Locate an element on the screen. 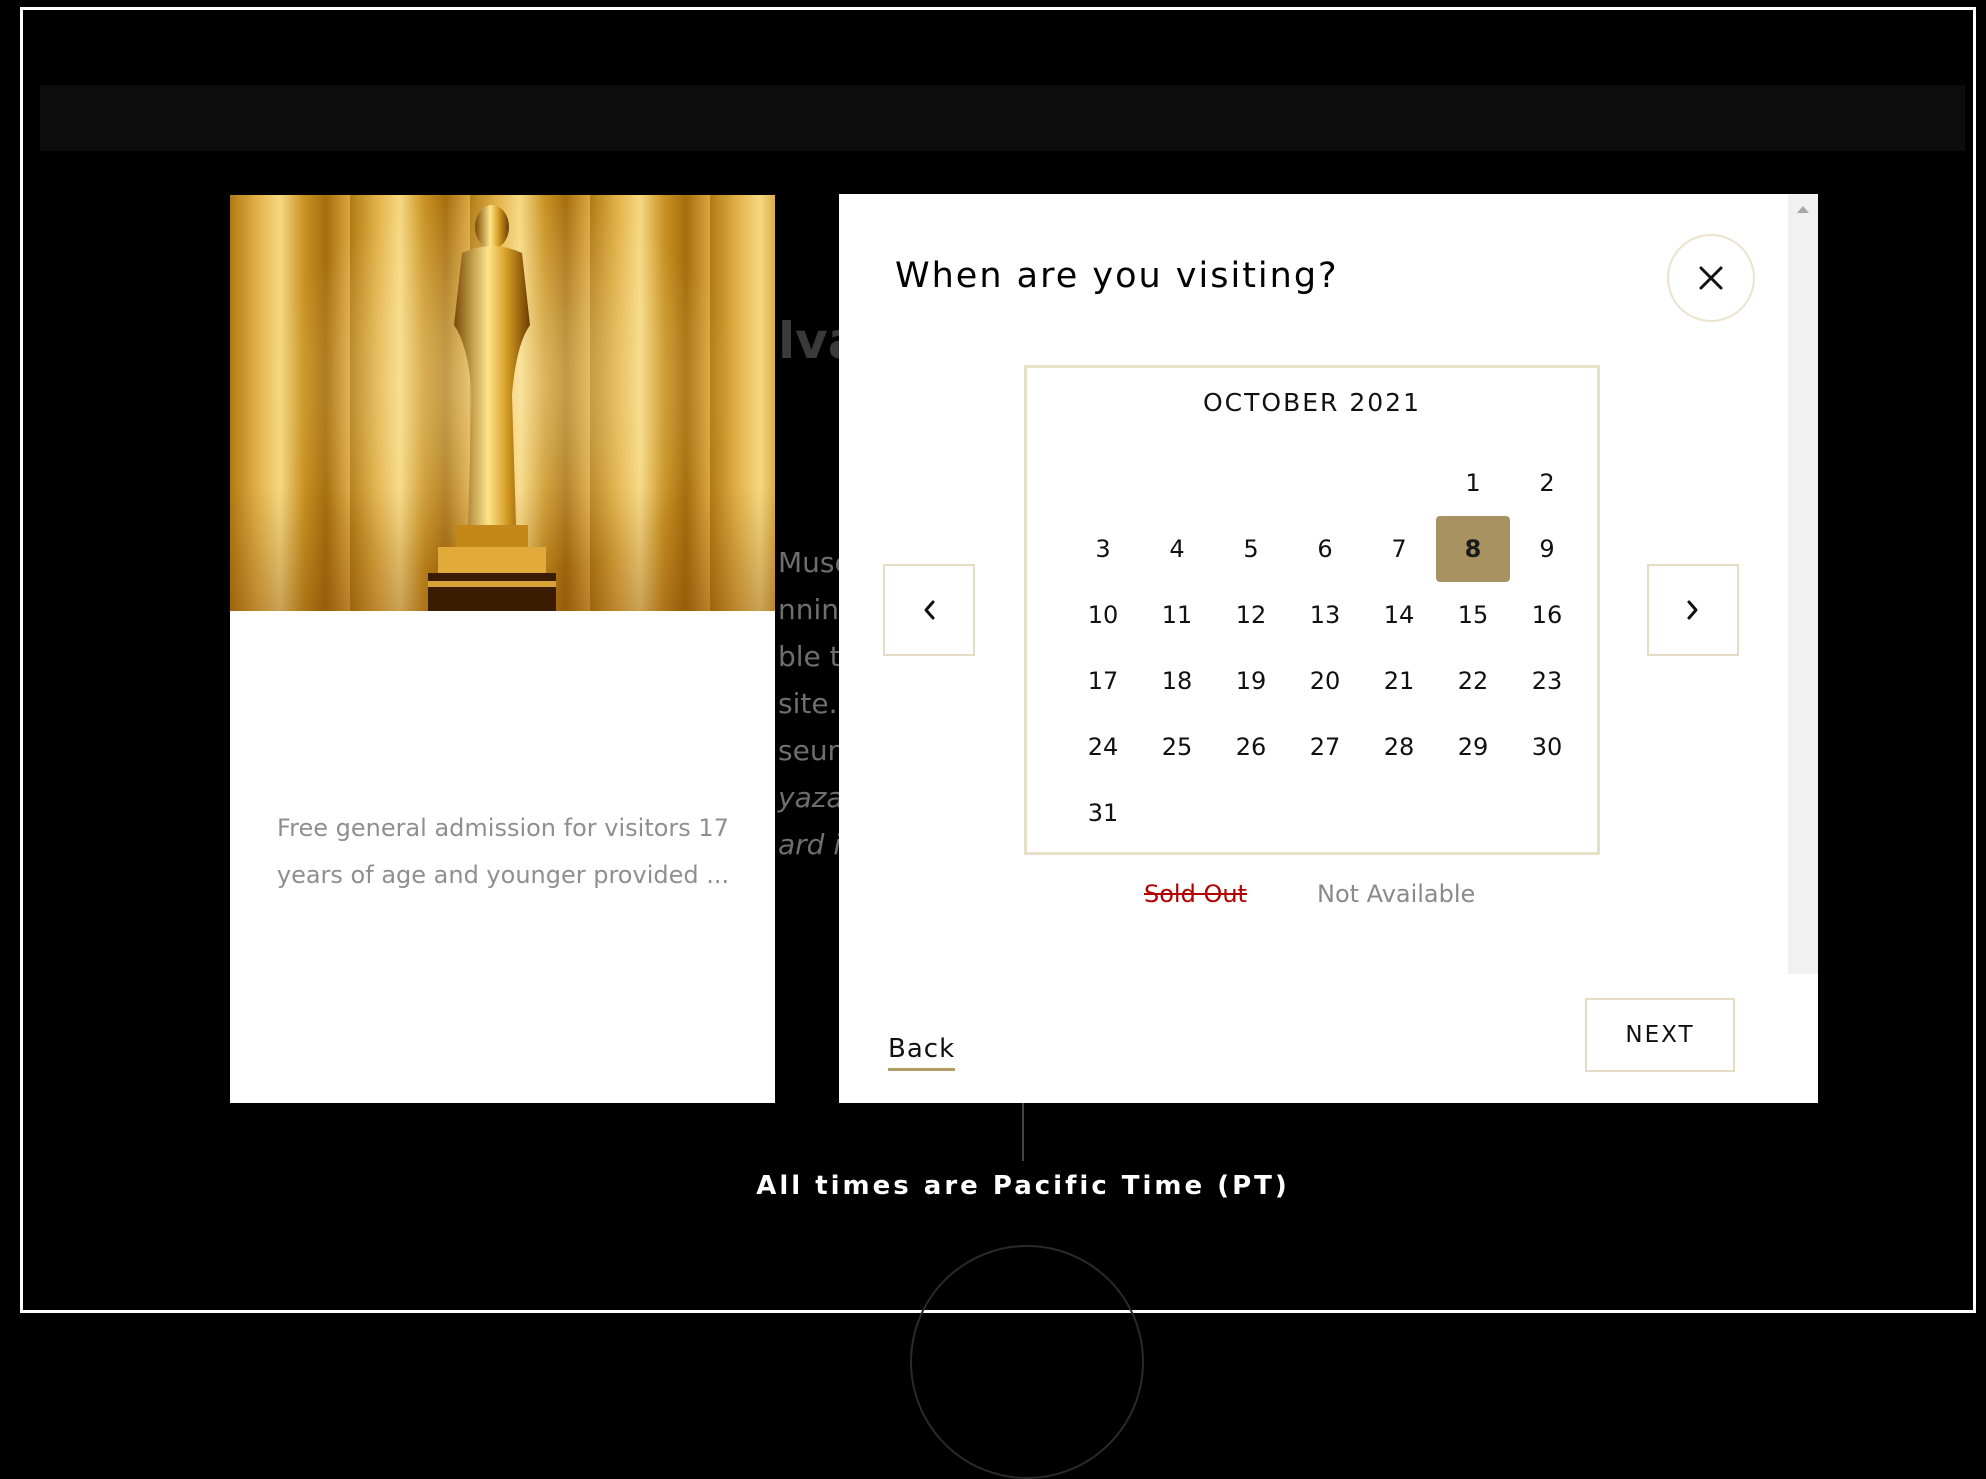  previous-month-button is located at coordinates (929, 610).